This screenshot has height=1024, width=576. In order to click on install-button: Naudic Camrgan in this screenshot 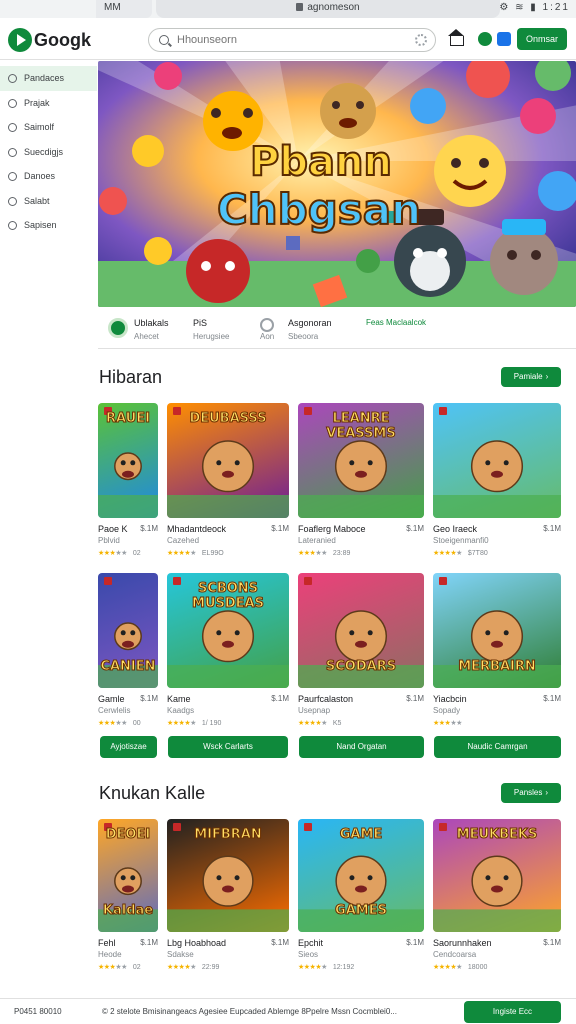, I will do `click(497, 747)`.